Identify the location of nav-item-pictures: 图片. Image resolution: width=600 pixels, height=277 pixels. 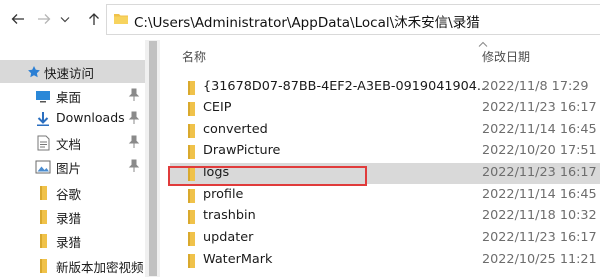
(72, 166).